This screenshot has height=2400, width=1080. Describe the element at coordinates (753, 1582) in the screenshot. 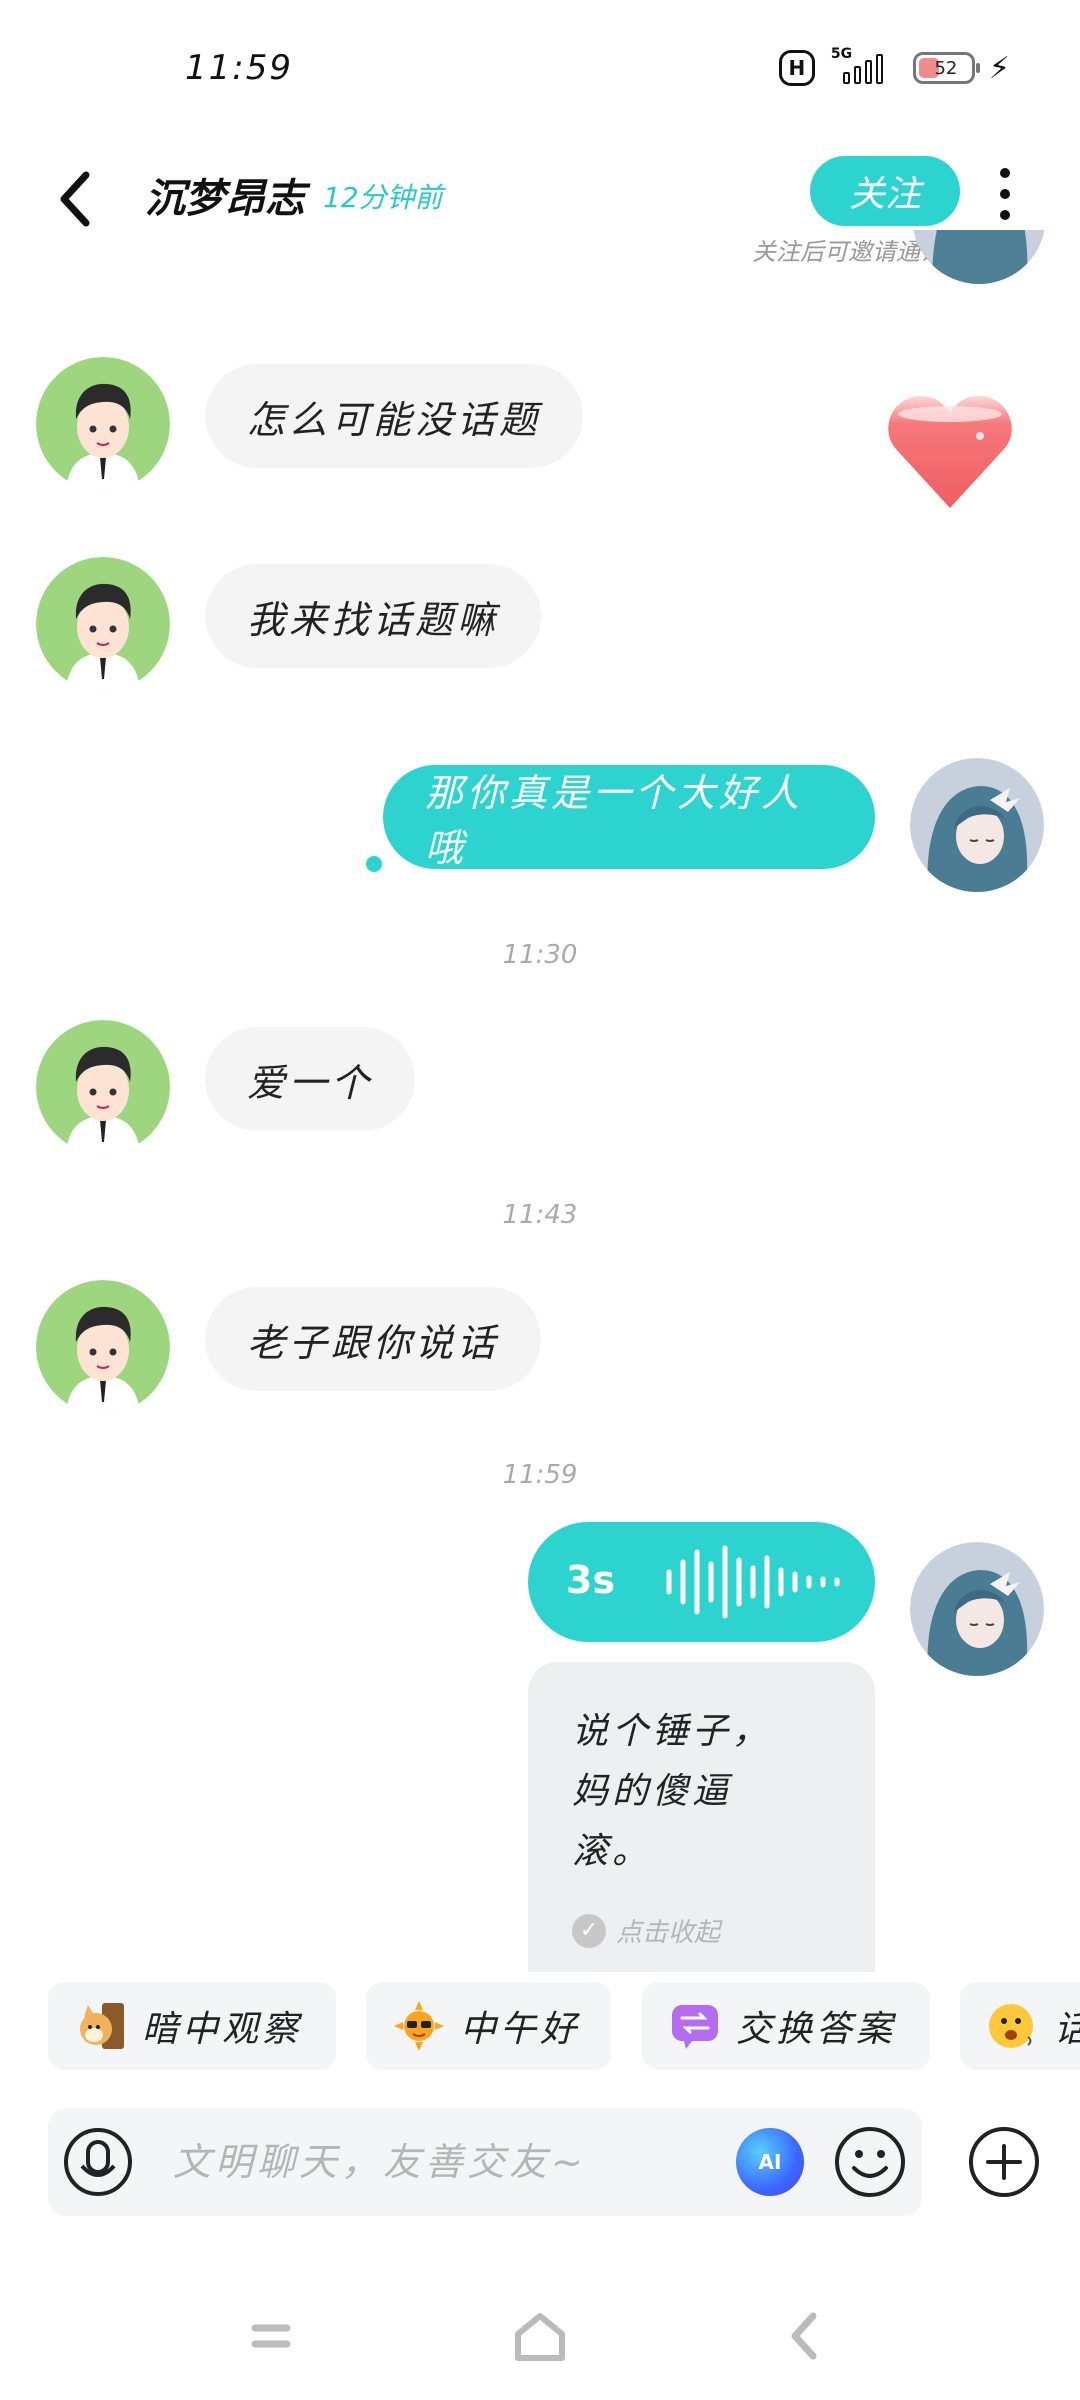

I see `waveform-icon` at that location.